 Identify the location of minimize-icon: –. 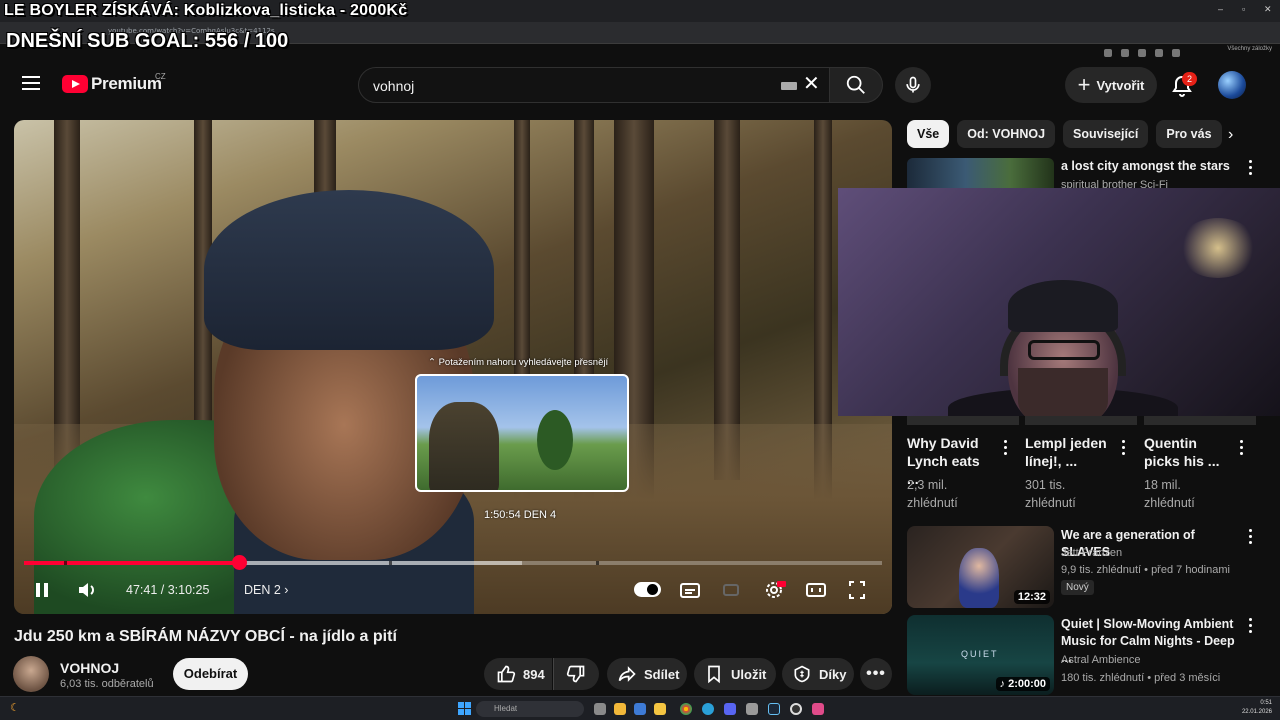
(1220, 9).